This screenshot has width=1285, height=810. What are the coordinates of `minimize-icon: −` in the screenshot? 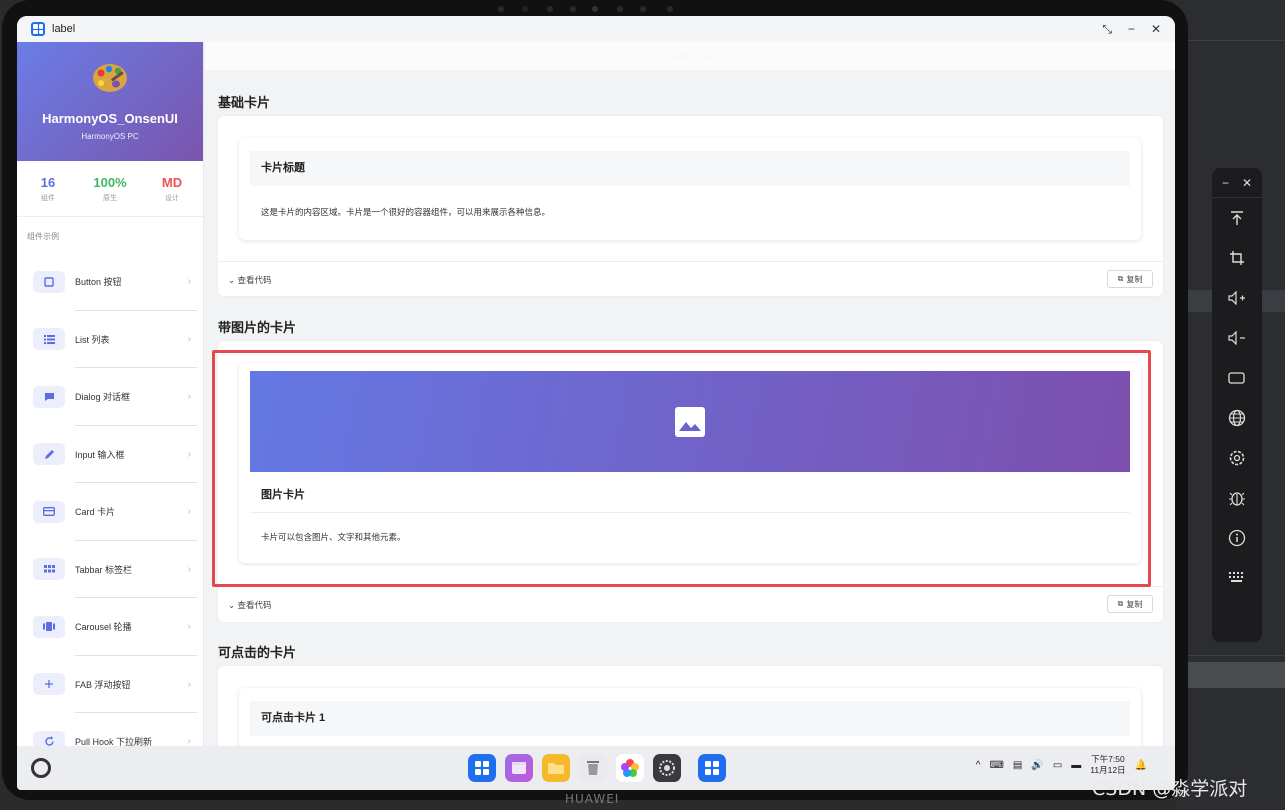 It's located at (1131, 29).